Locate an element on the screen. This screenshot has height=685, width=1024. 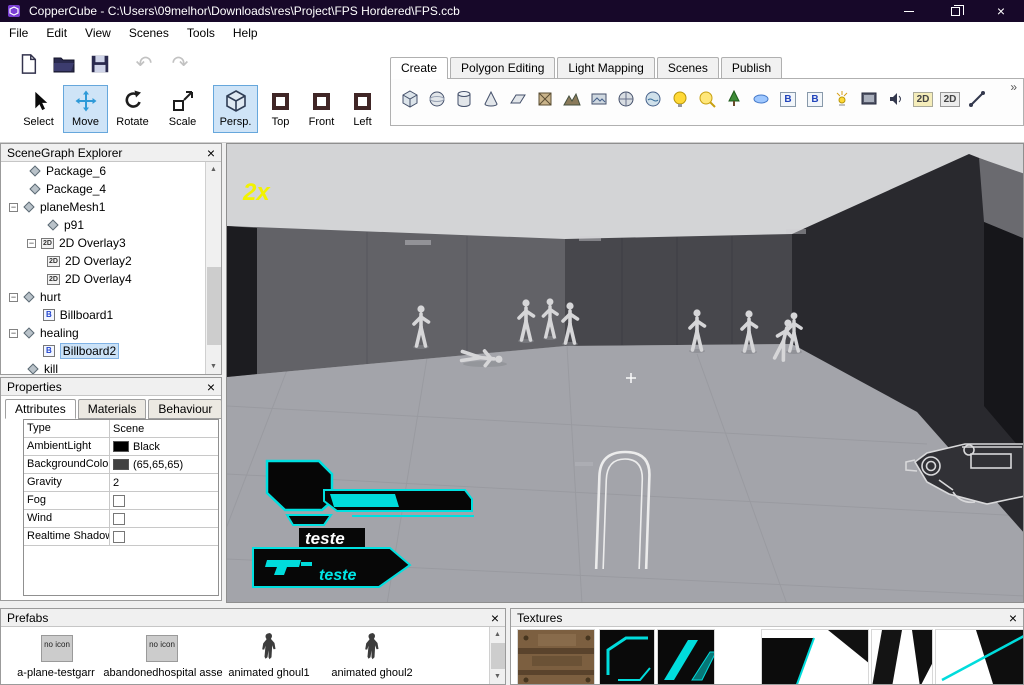
menu-file: File is located at coordinates (18, 33).